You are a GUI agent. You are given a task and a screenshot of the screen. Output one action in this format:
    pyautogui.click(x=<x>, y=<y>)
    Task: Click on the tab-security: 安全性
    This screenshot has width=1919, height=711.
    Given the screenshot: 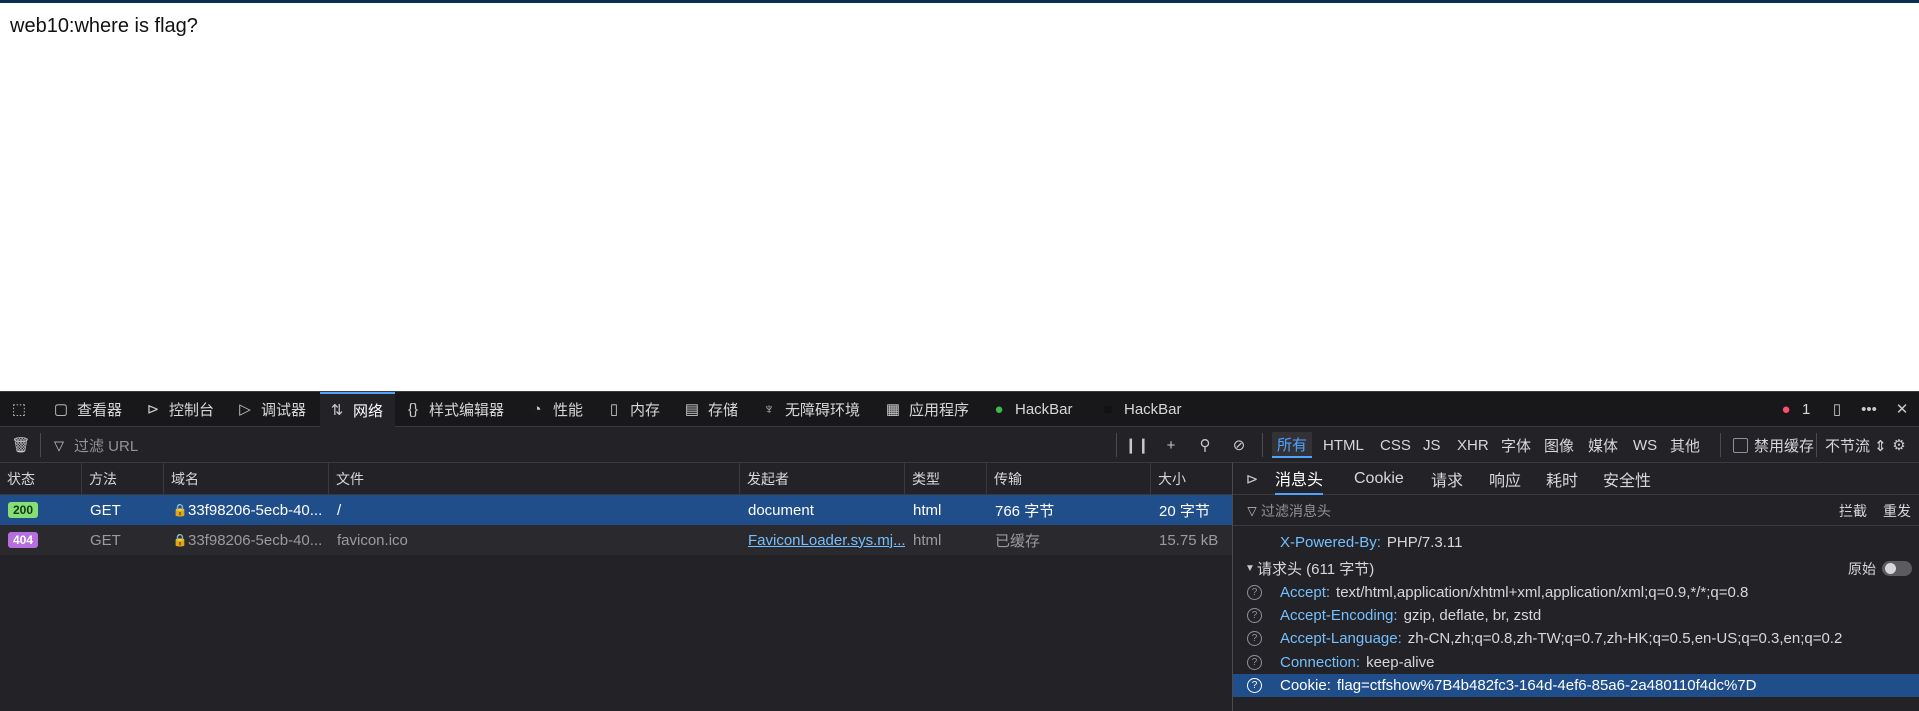 What is the action you would take?
    pyautogui.click(x=1627, y=479)
    